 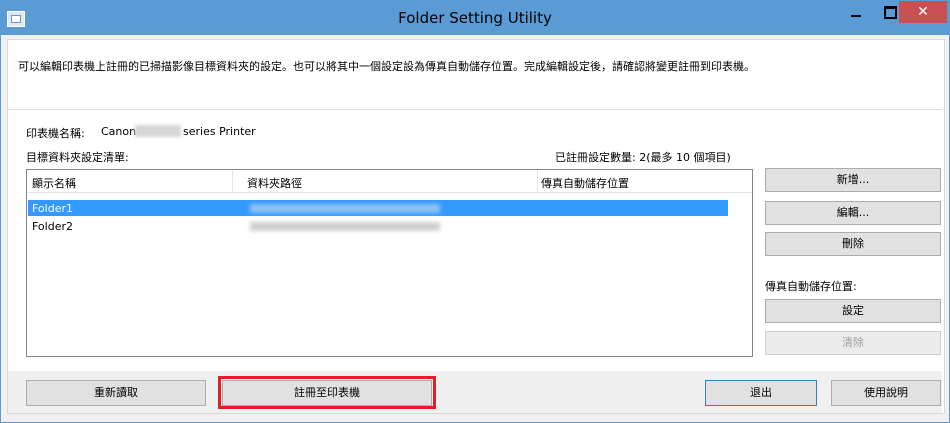 I want to click on minimize-button, so click(x=856, y=12).